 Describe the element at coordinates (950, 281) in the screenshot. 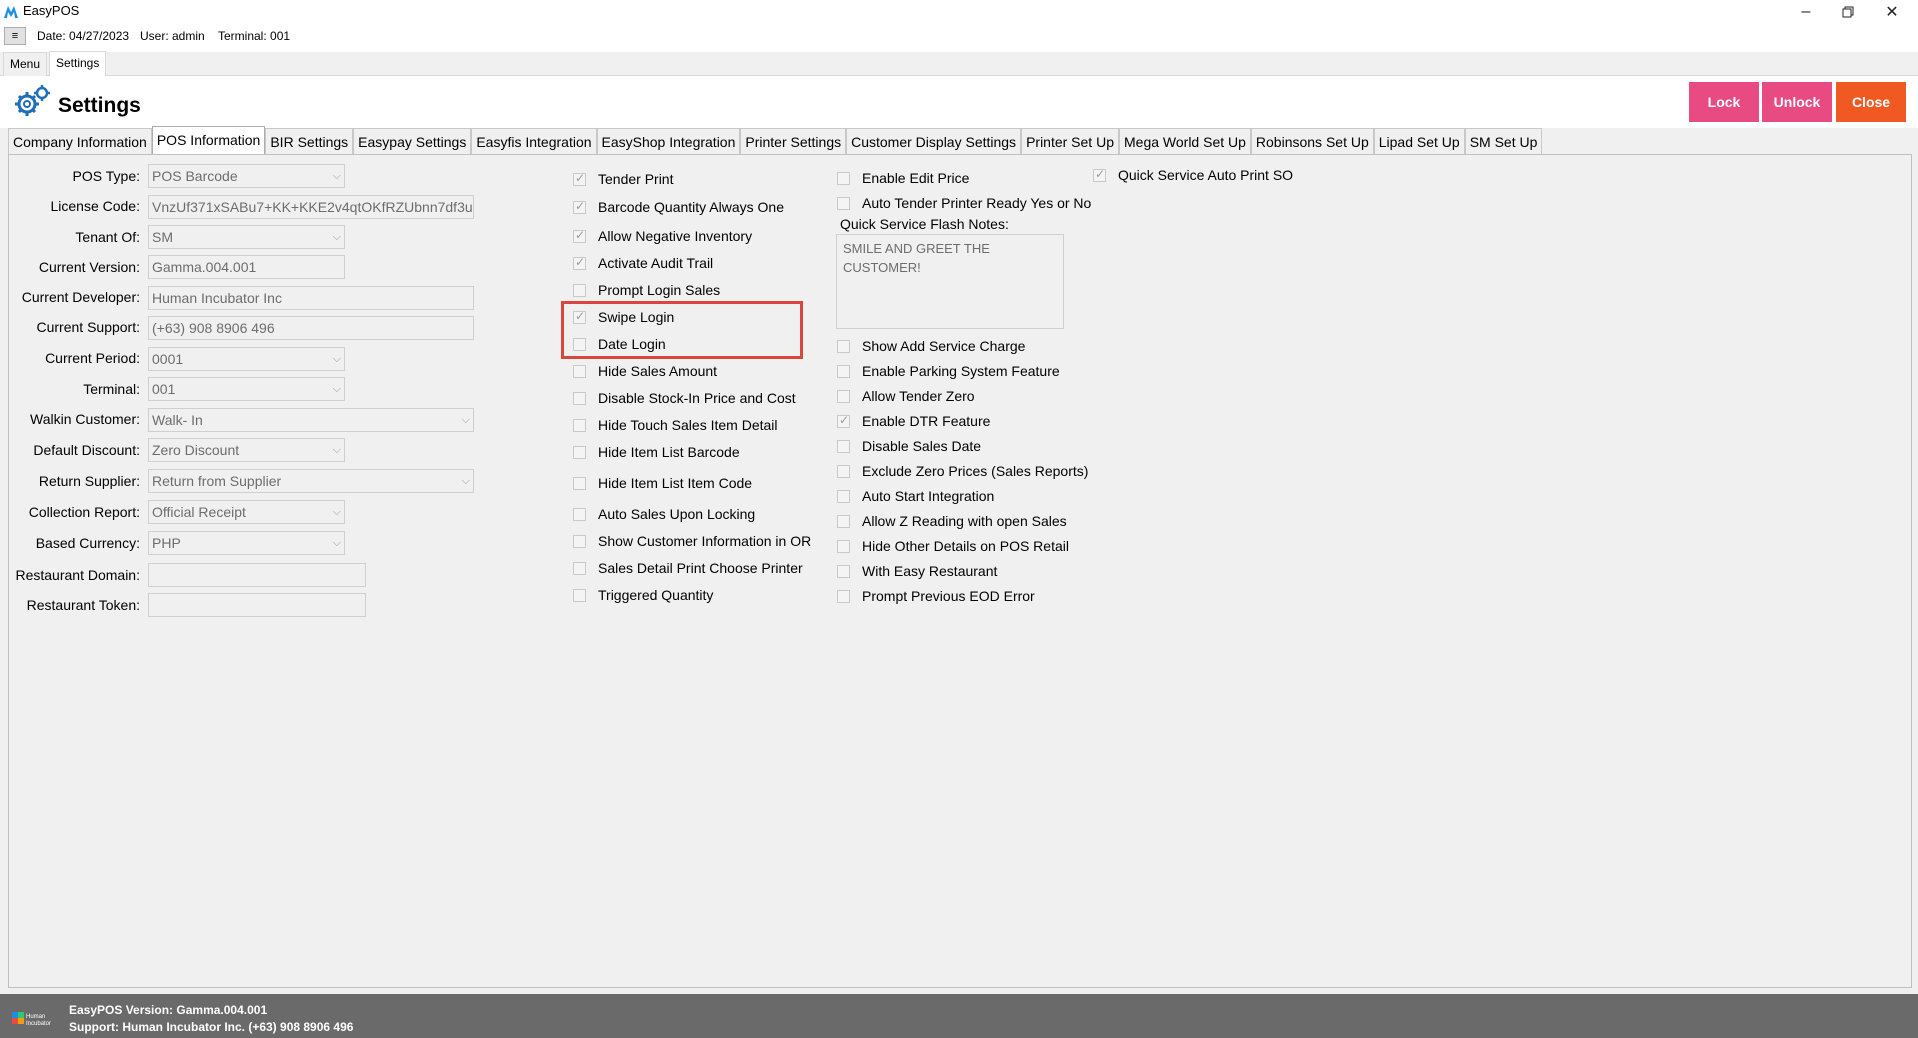

I see `quick-service-notes-textarea: SMILE AND GREET THE CUSTOMER!` at that location.